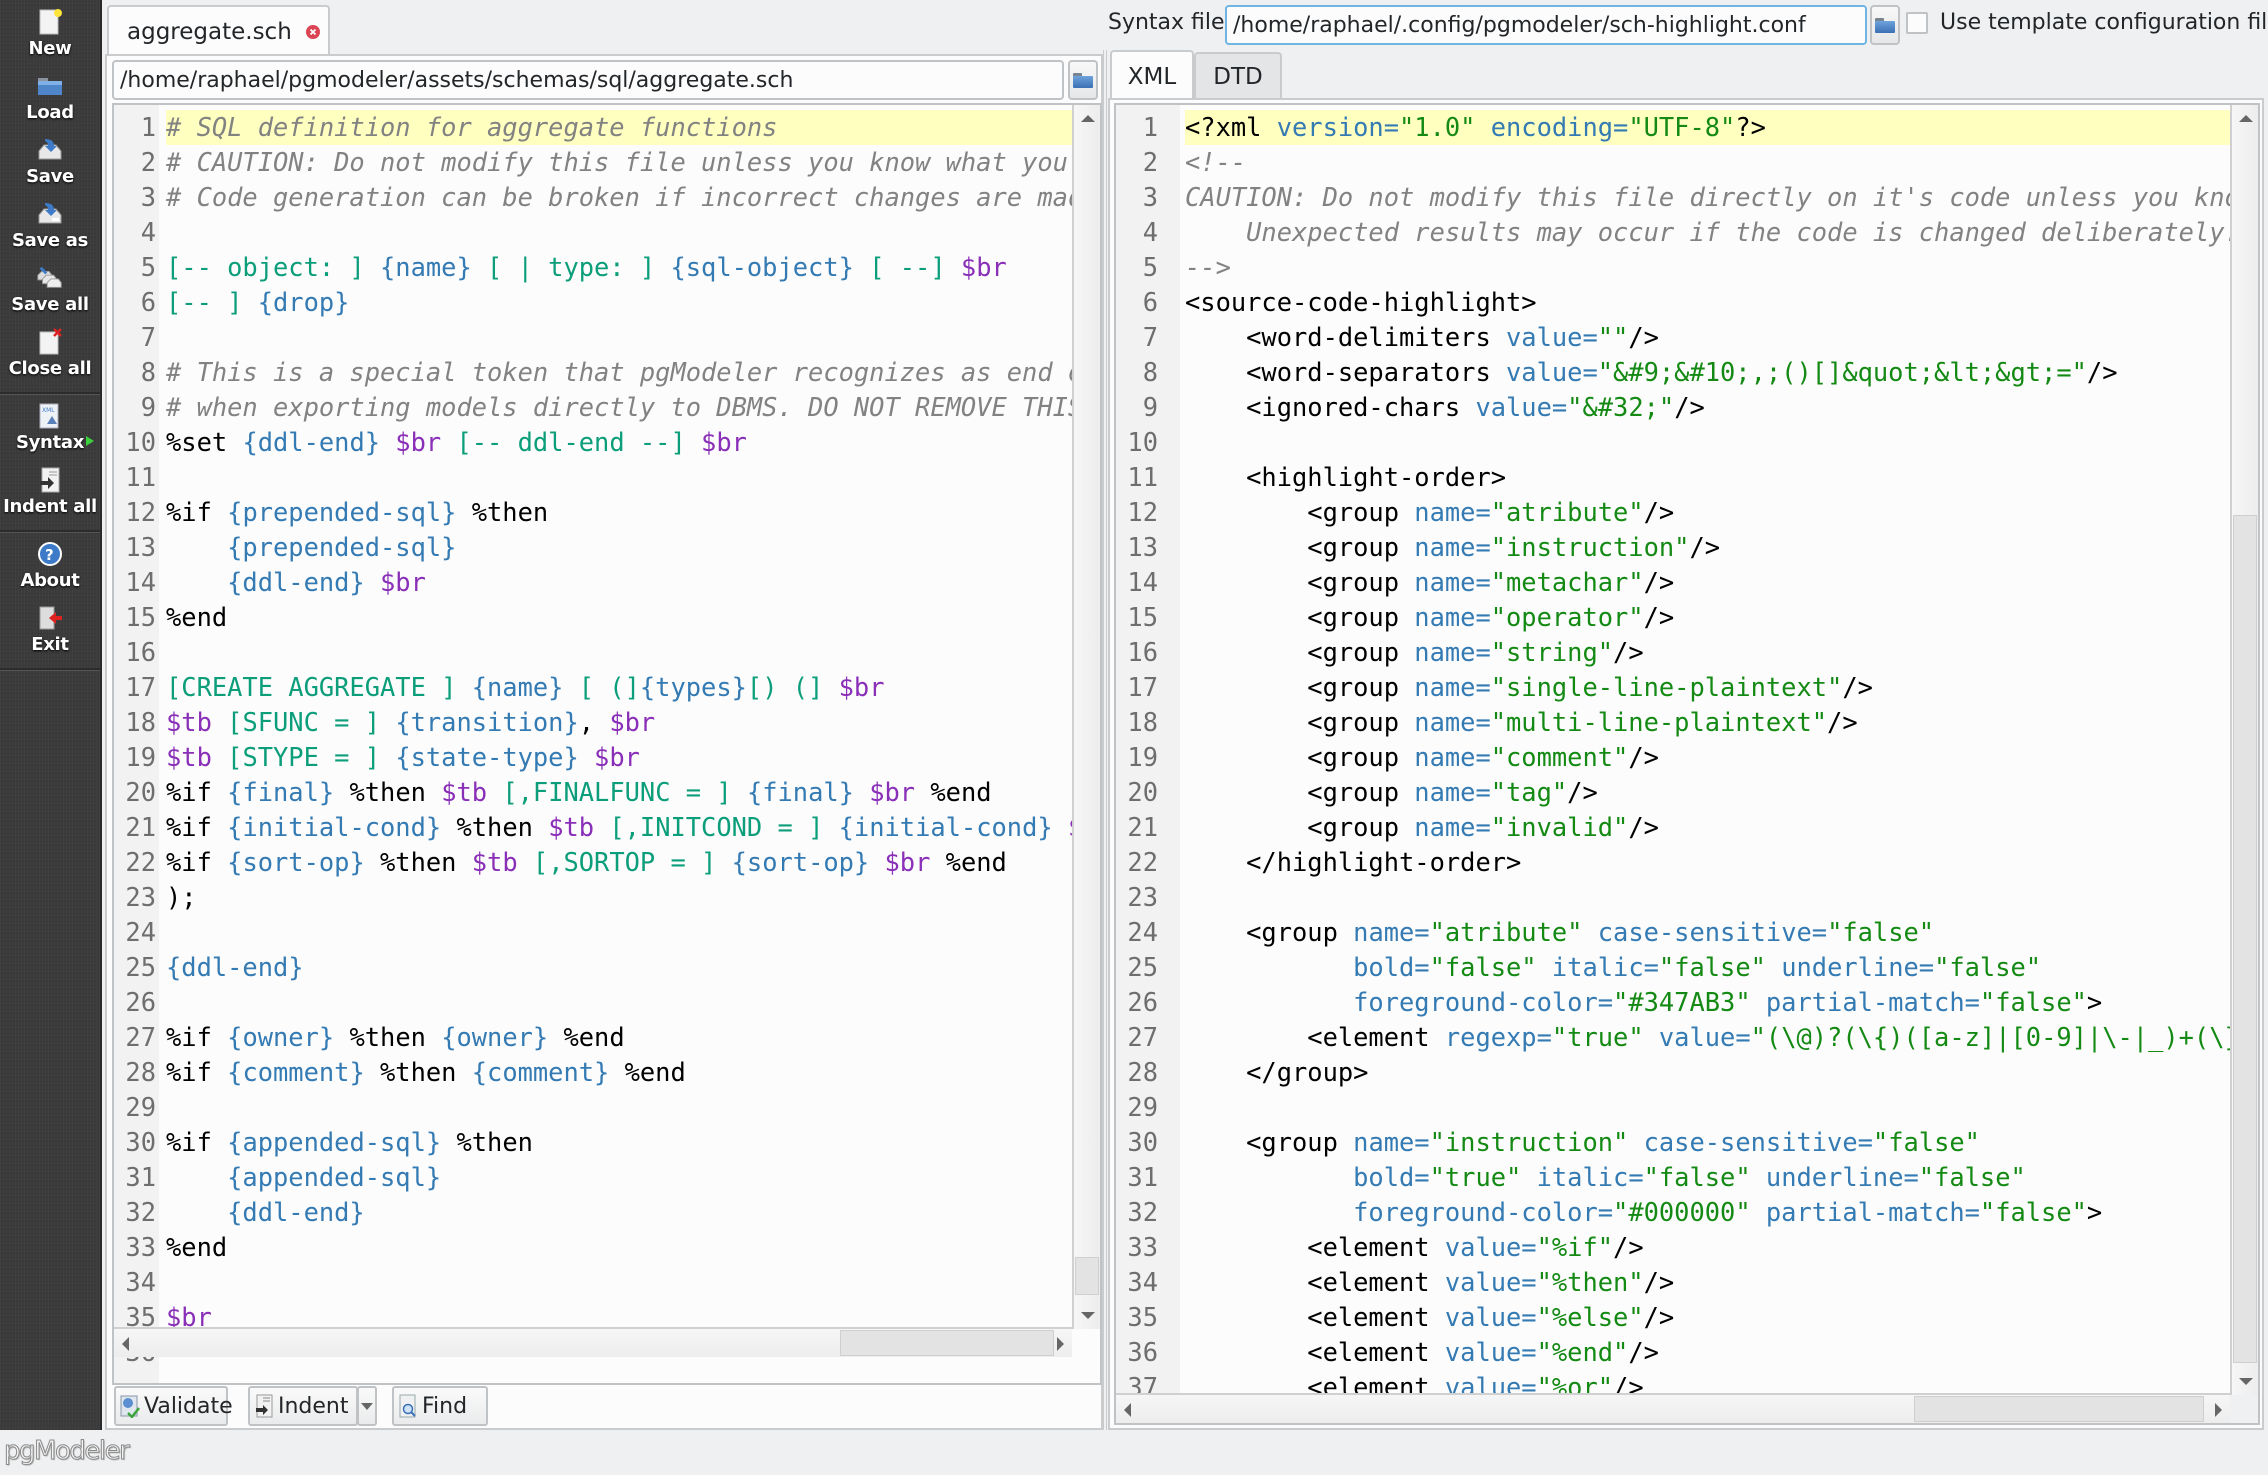 This screenshot has width=2268, height=1475. I want to click on code-token: <element, so click(1315, 1282).